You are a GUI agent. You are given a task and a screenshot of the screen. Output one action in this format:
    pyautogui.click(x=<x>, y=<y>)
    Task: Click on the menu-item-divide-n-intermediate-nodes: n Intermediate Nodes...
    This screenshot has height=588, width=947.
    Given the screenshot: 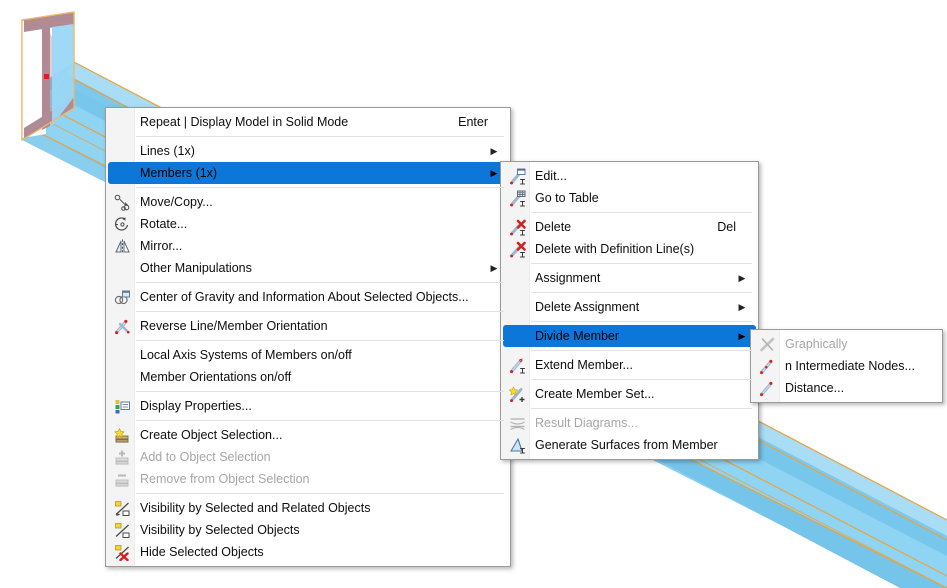 What is the action you would take?
    pyautogui.click(x=846, y=366)
    